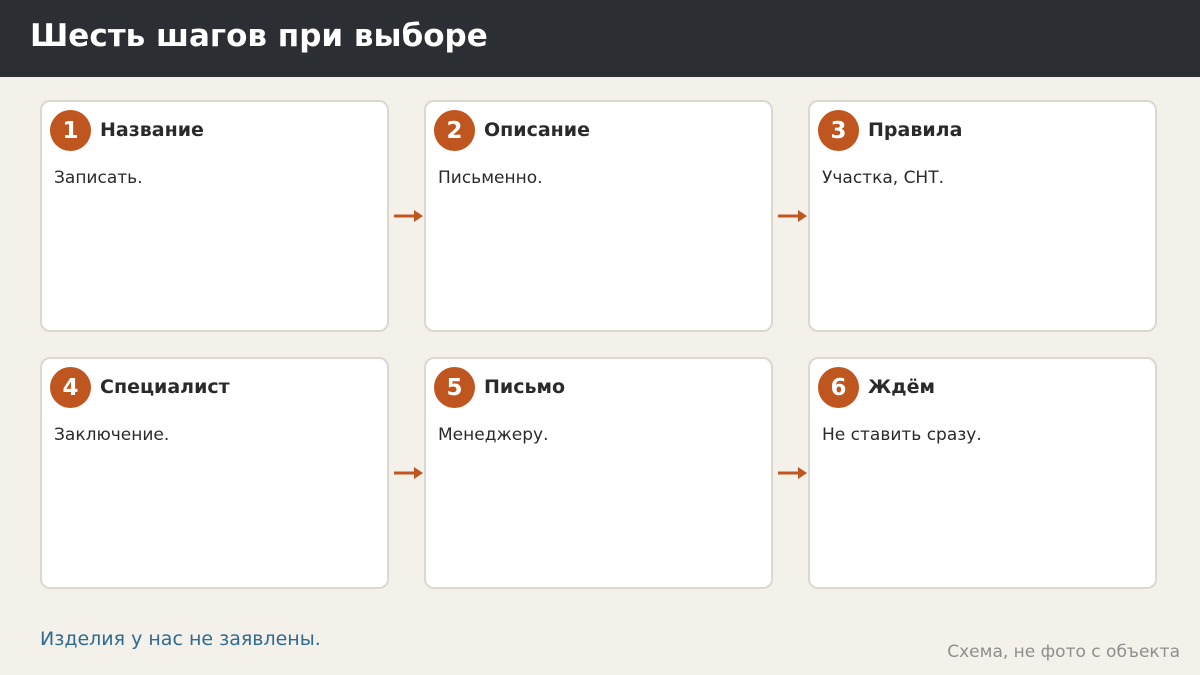 This screenshot has width=1200, height=675. What do you see at coordinates (838, 387) in the screenshot?
I see `step-number-badge: 6` at bounding box center [838, 387].